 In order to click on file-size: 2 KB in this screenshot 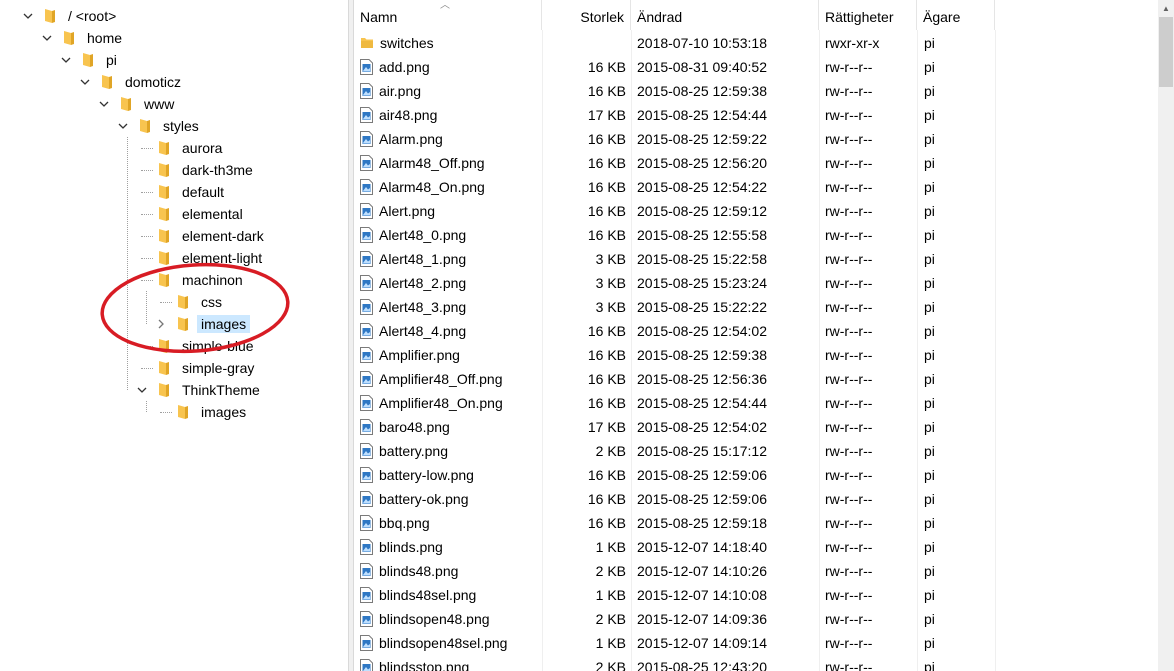, I will do `click(610, 451)`.